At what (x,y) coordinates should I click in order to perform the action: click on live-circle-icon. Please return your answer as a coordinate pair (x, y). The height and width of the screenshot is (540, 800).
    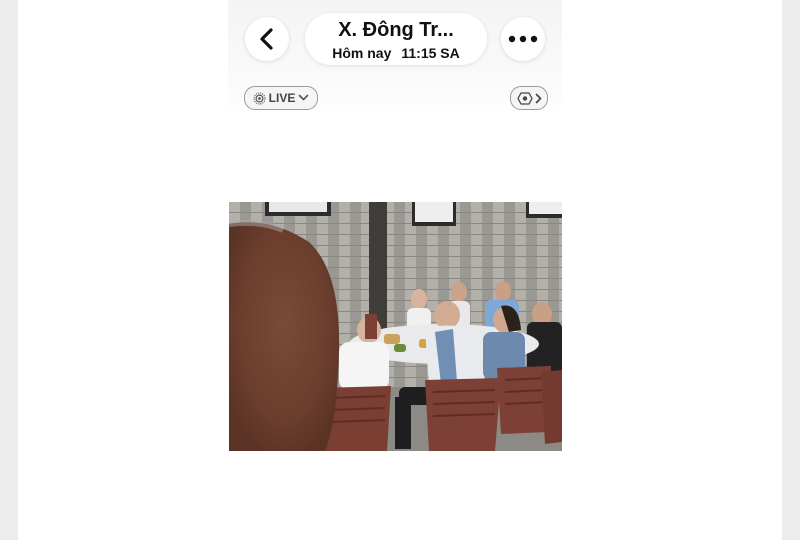
    Looking at the image, I should click on (259, 98).